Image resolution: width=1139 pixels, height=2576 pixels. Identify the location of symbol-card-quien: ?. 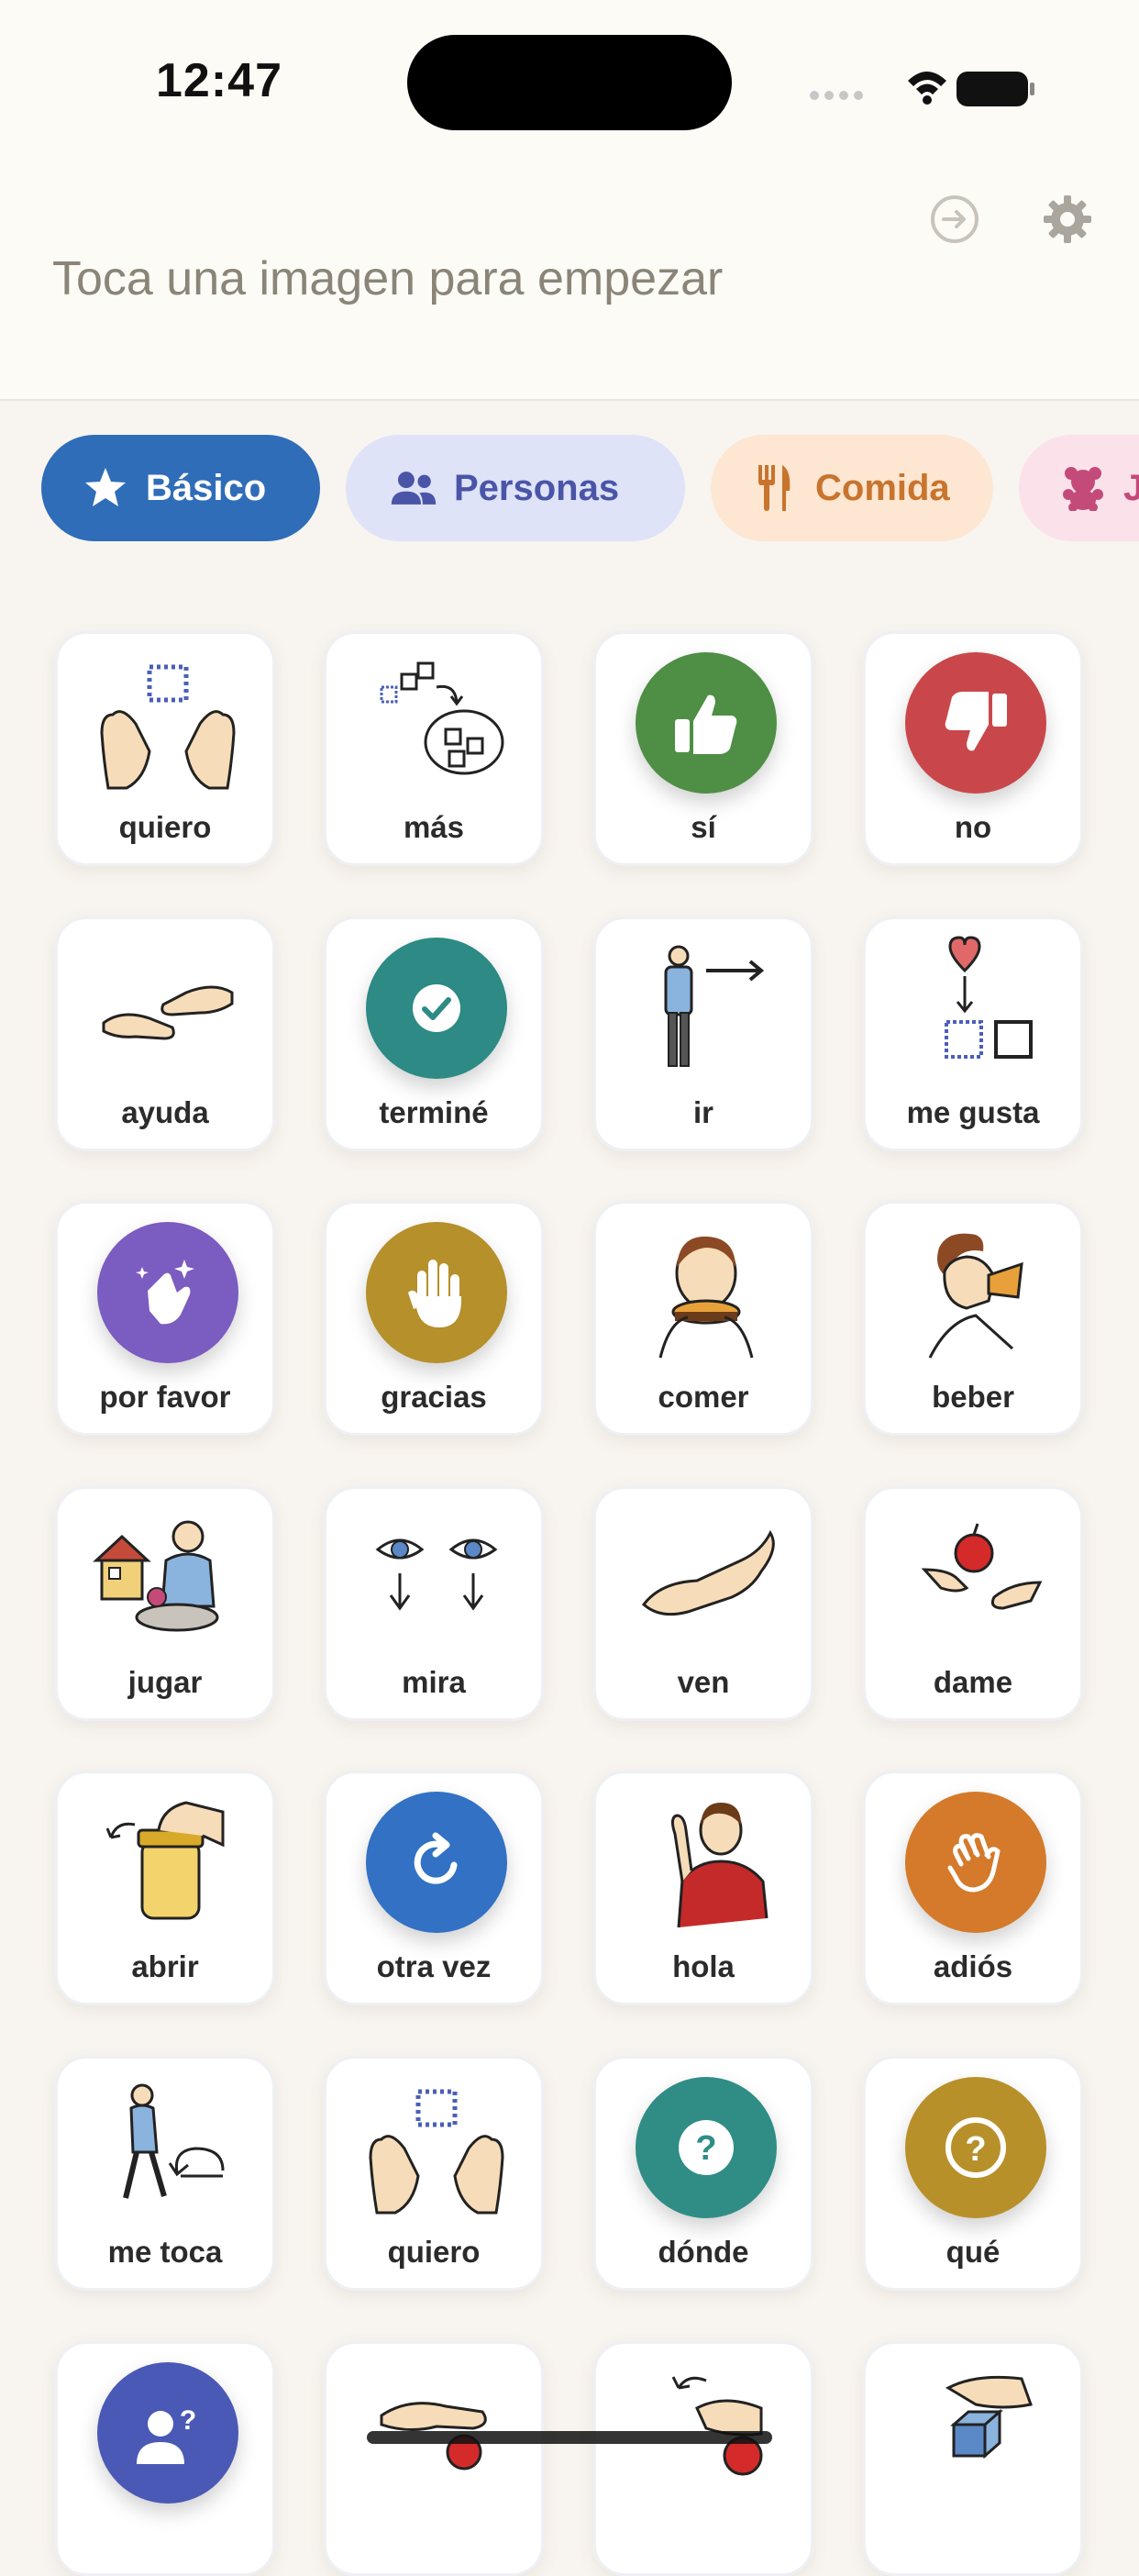
(165, 2458).